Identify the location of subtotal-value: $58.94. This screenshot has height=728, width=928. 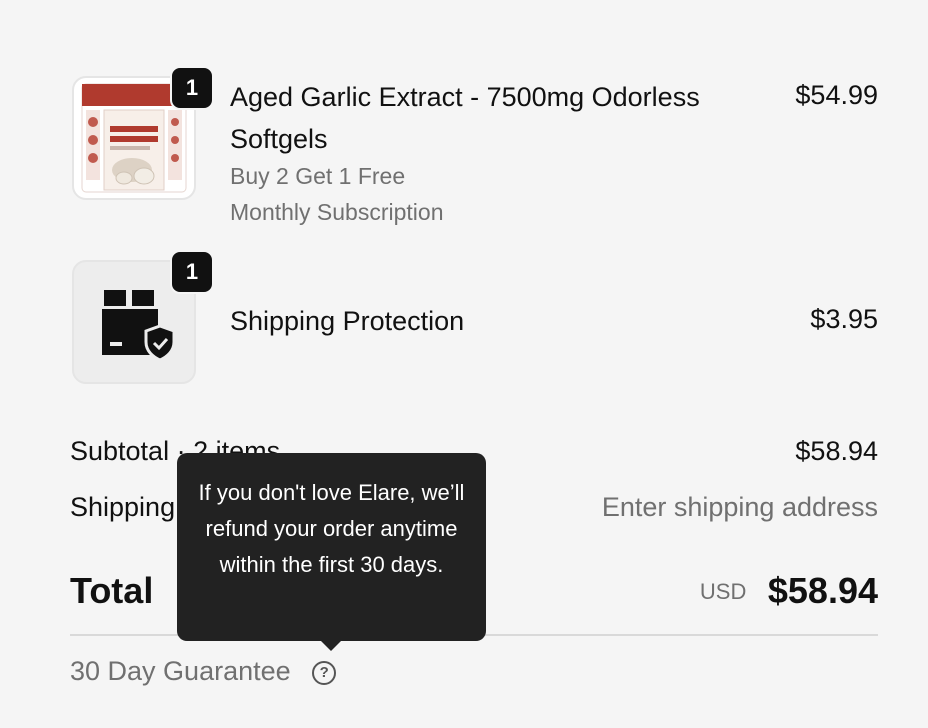
(836, 451).